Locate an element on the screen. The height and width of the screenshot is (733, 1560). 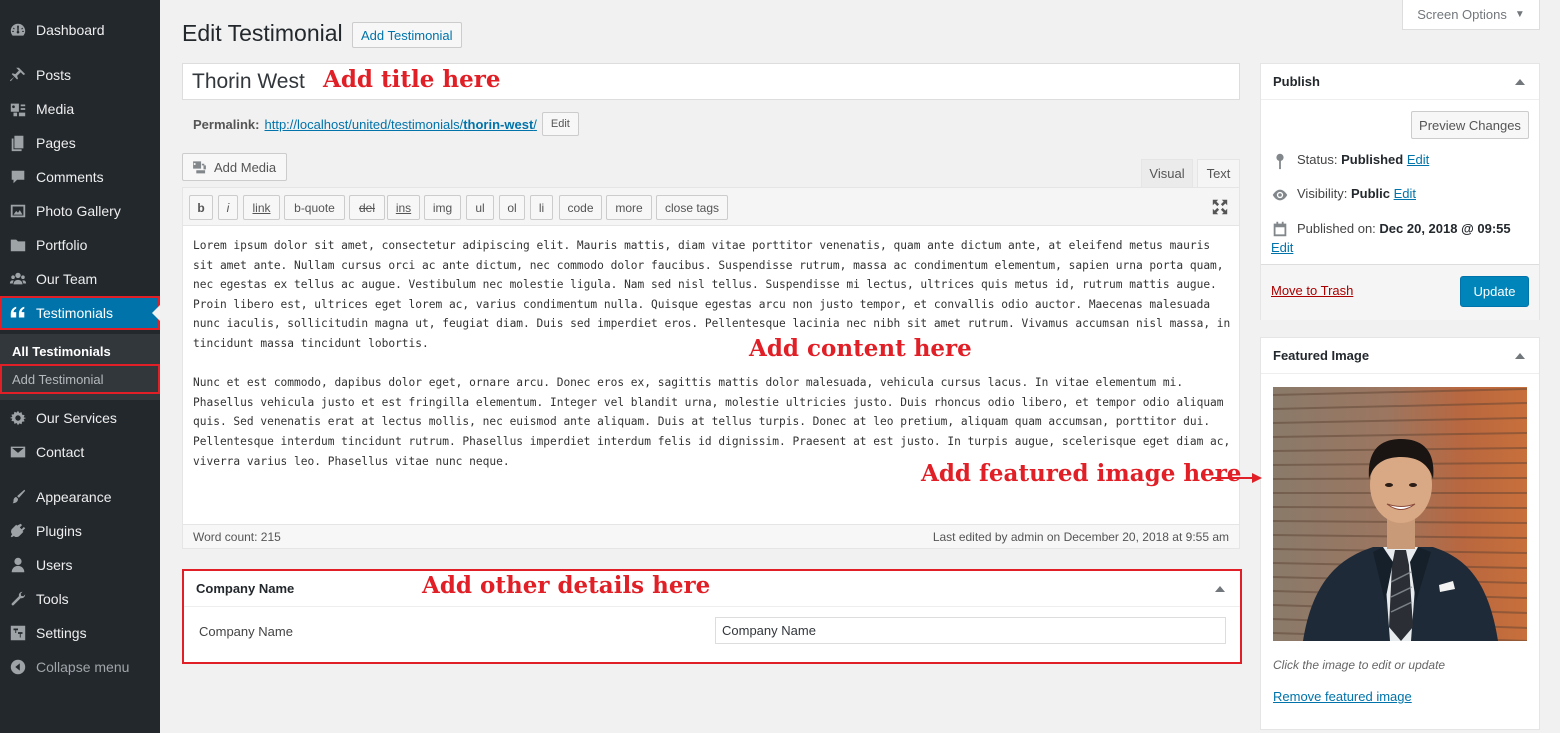
published-on-row: Published on: Dec 20, 2018 @ 09:55 is located at coordinates (1402, 229).